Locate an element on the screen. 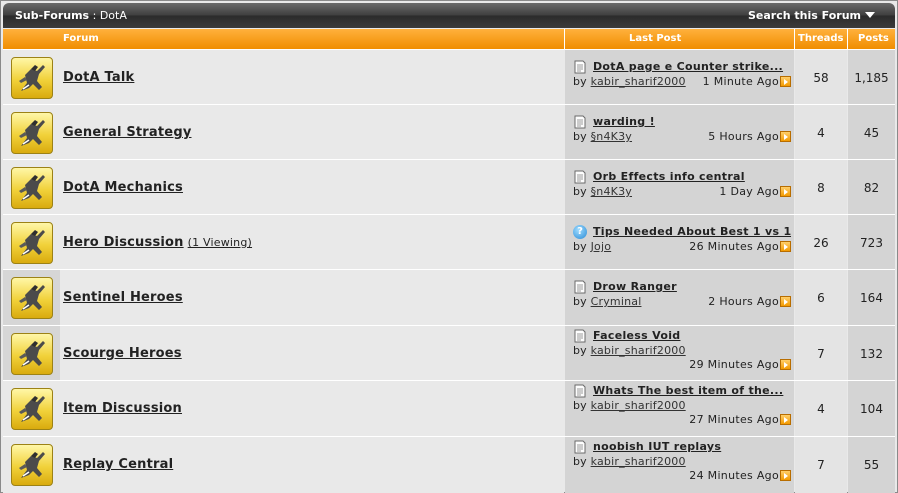 The height and width of the screenshot is (493, 898). forum-title-link: DotA Mechanics is located at coordinates (125, 187).